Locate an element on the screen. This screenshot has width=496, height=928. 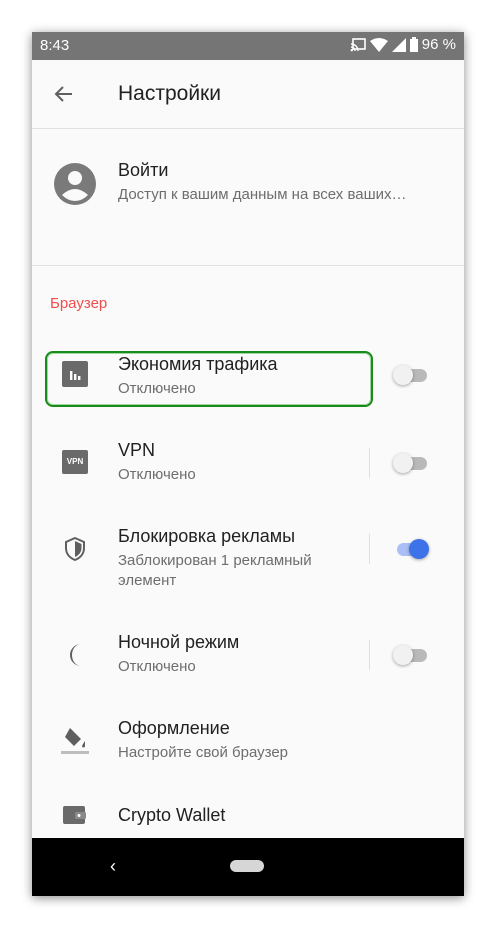
vpn-row: VPN VPN Отключено is located at coordinates (248, 465).